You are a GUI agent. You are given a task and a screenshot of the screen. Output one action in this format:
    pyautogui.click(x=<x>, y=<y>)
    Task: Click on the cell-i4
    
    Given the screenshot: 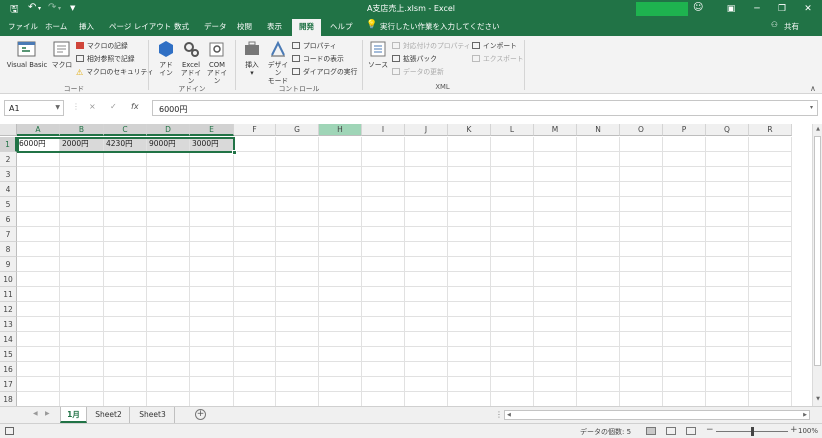 What is the action you would take?
    pyautogui.click(x=383, y=189)
    